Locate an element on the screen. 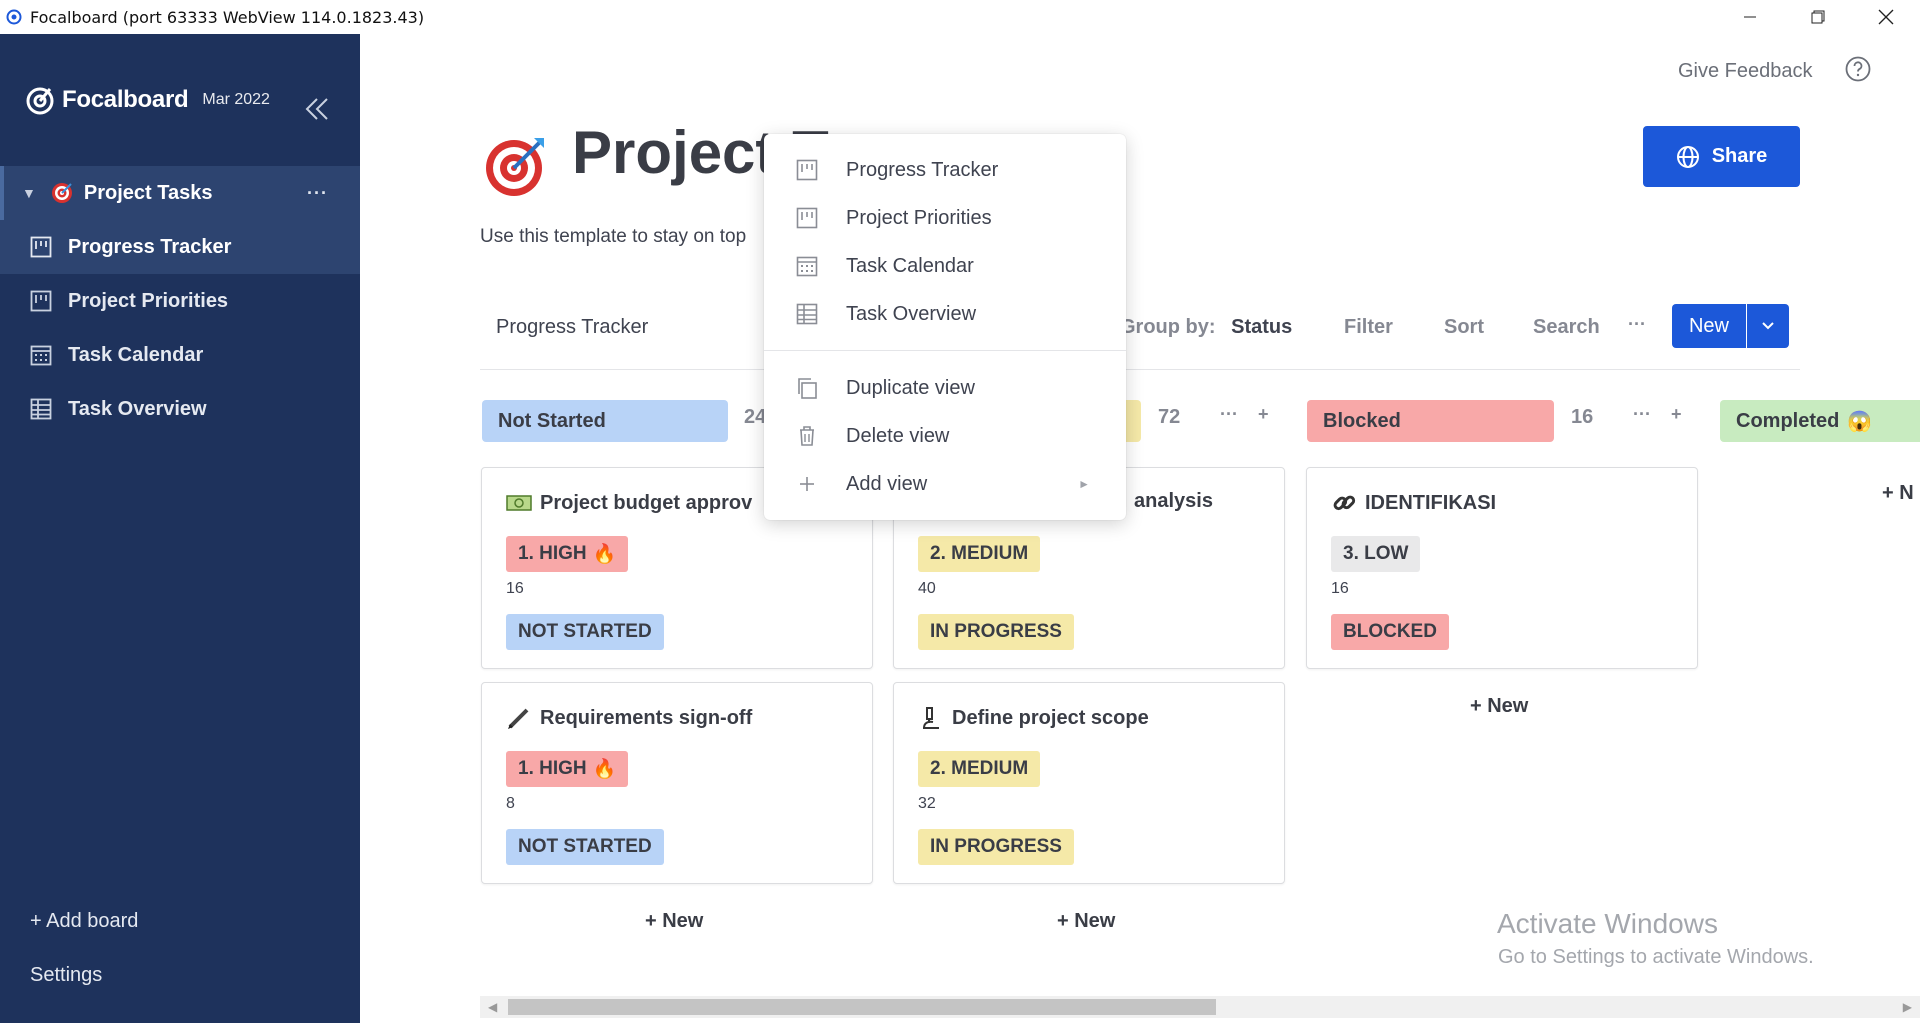 The image size is (1920, 1023). card-title-text: analysis is located at coordinates (1173, 501).